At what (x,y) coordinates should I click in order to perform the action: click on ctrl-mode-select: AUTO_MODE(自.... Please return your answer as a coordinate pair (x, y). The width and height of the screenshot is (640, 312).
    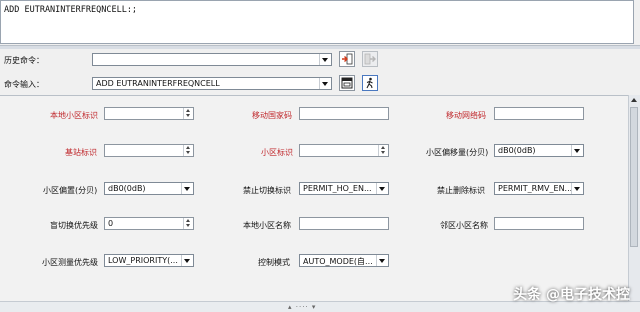
    Looking at the image, I should click on (344, 260).